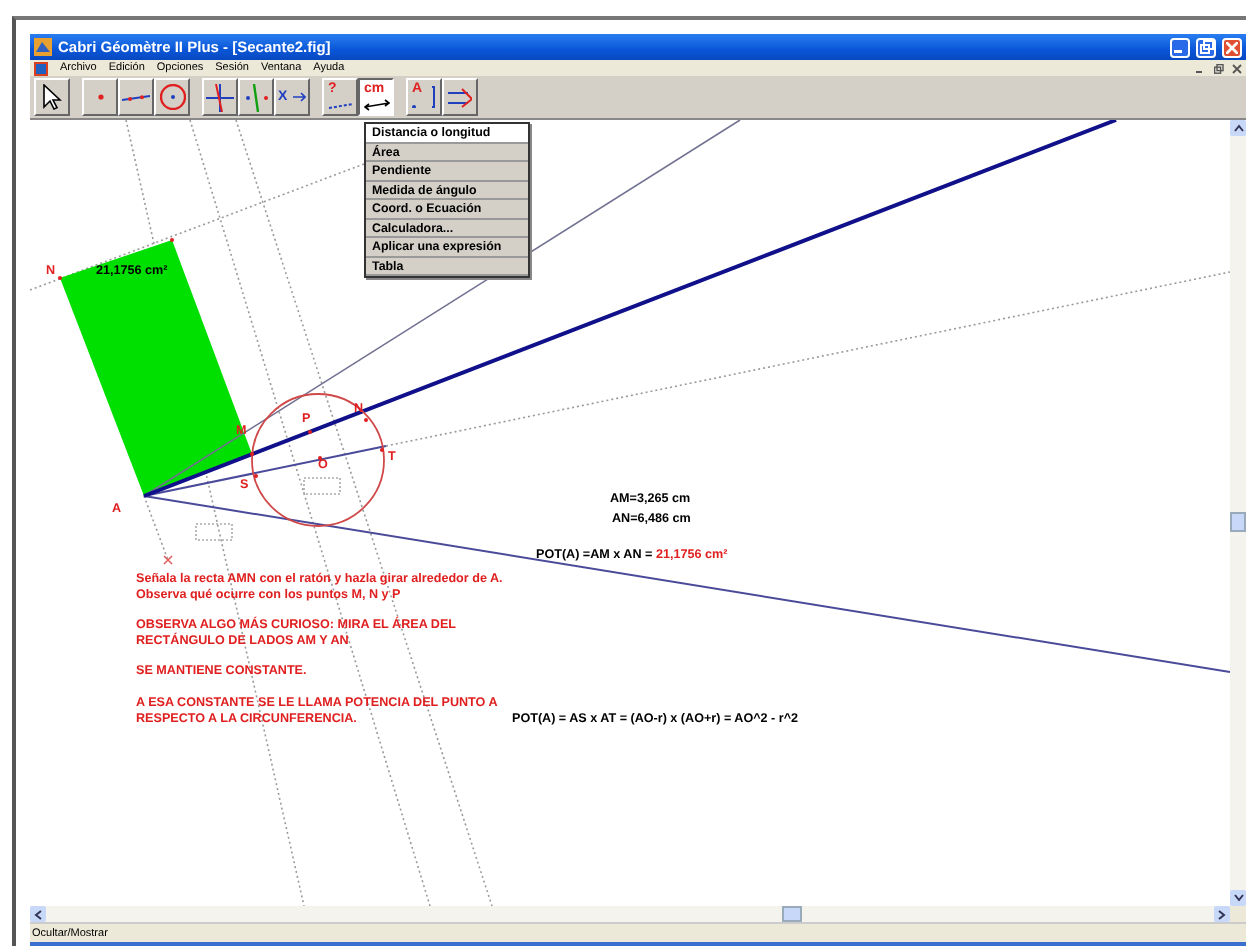 This screenshot has height=950, width=1246. What do you see at coordinates (100, 97) in the screenshot?
I see `point-icon` at bounding box center [100, 97].